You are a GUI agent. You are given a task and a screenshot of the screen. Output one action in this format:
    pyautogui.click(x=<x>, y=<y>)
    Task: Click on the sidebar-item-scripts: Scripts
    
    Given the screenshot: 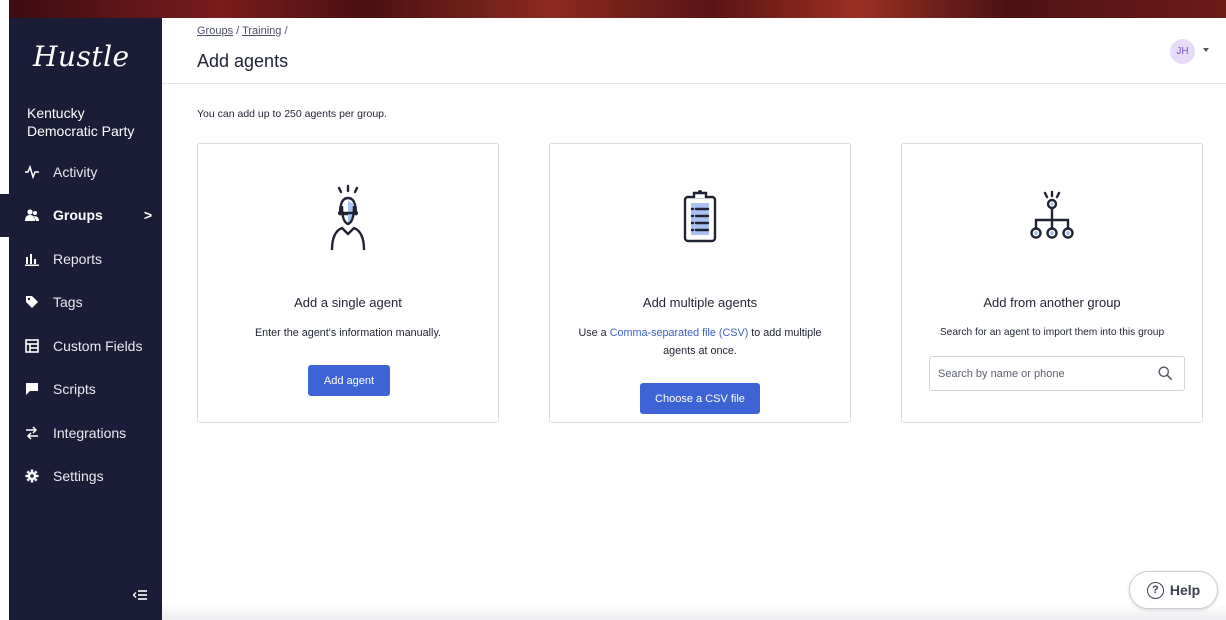 What is the action you would take?
    pyautogui.click(x=85, y=390)
    